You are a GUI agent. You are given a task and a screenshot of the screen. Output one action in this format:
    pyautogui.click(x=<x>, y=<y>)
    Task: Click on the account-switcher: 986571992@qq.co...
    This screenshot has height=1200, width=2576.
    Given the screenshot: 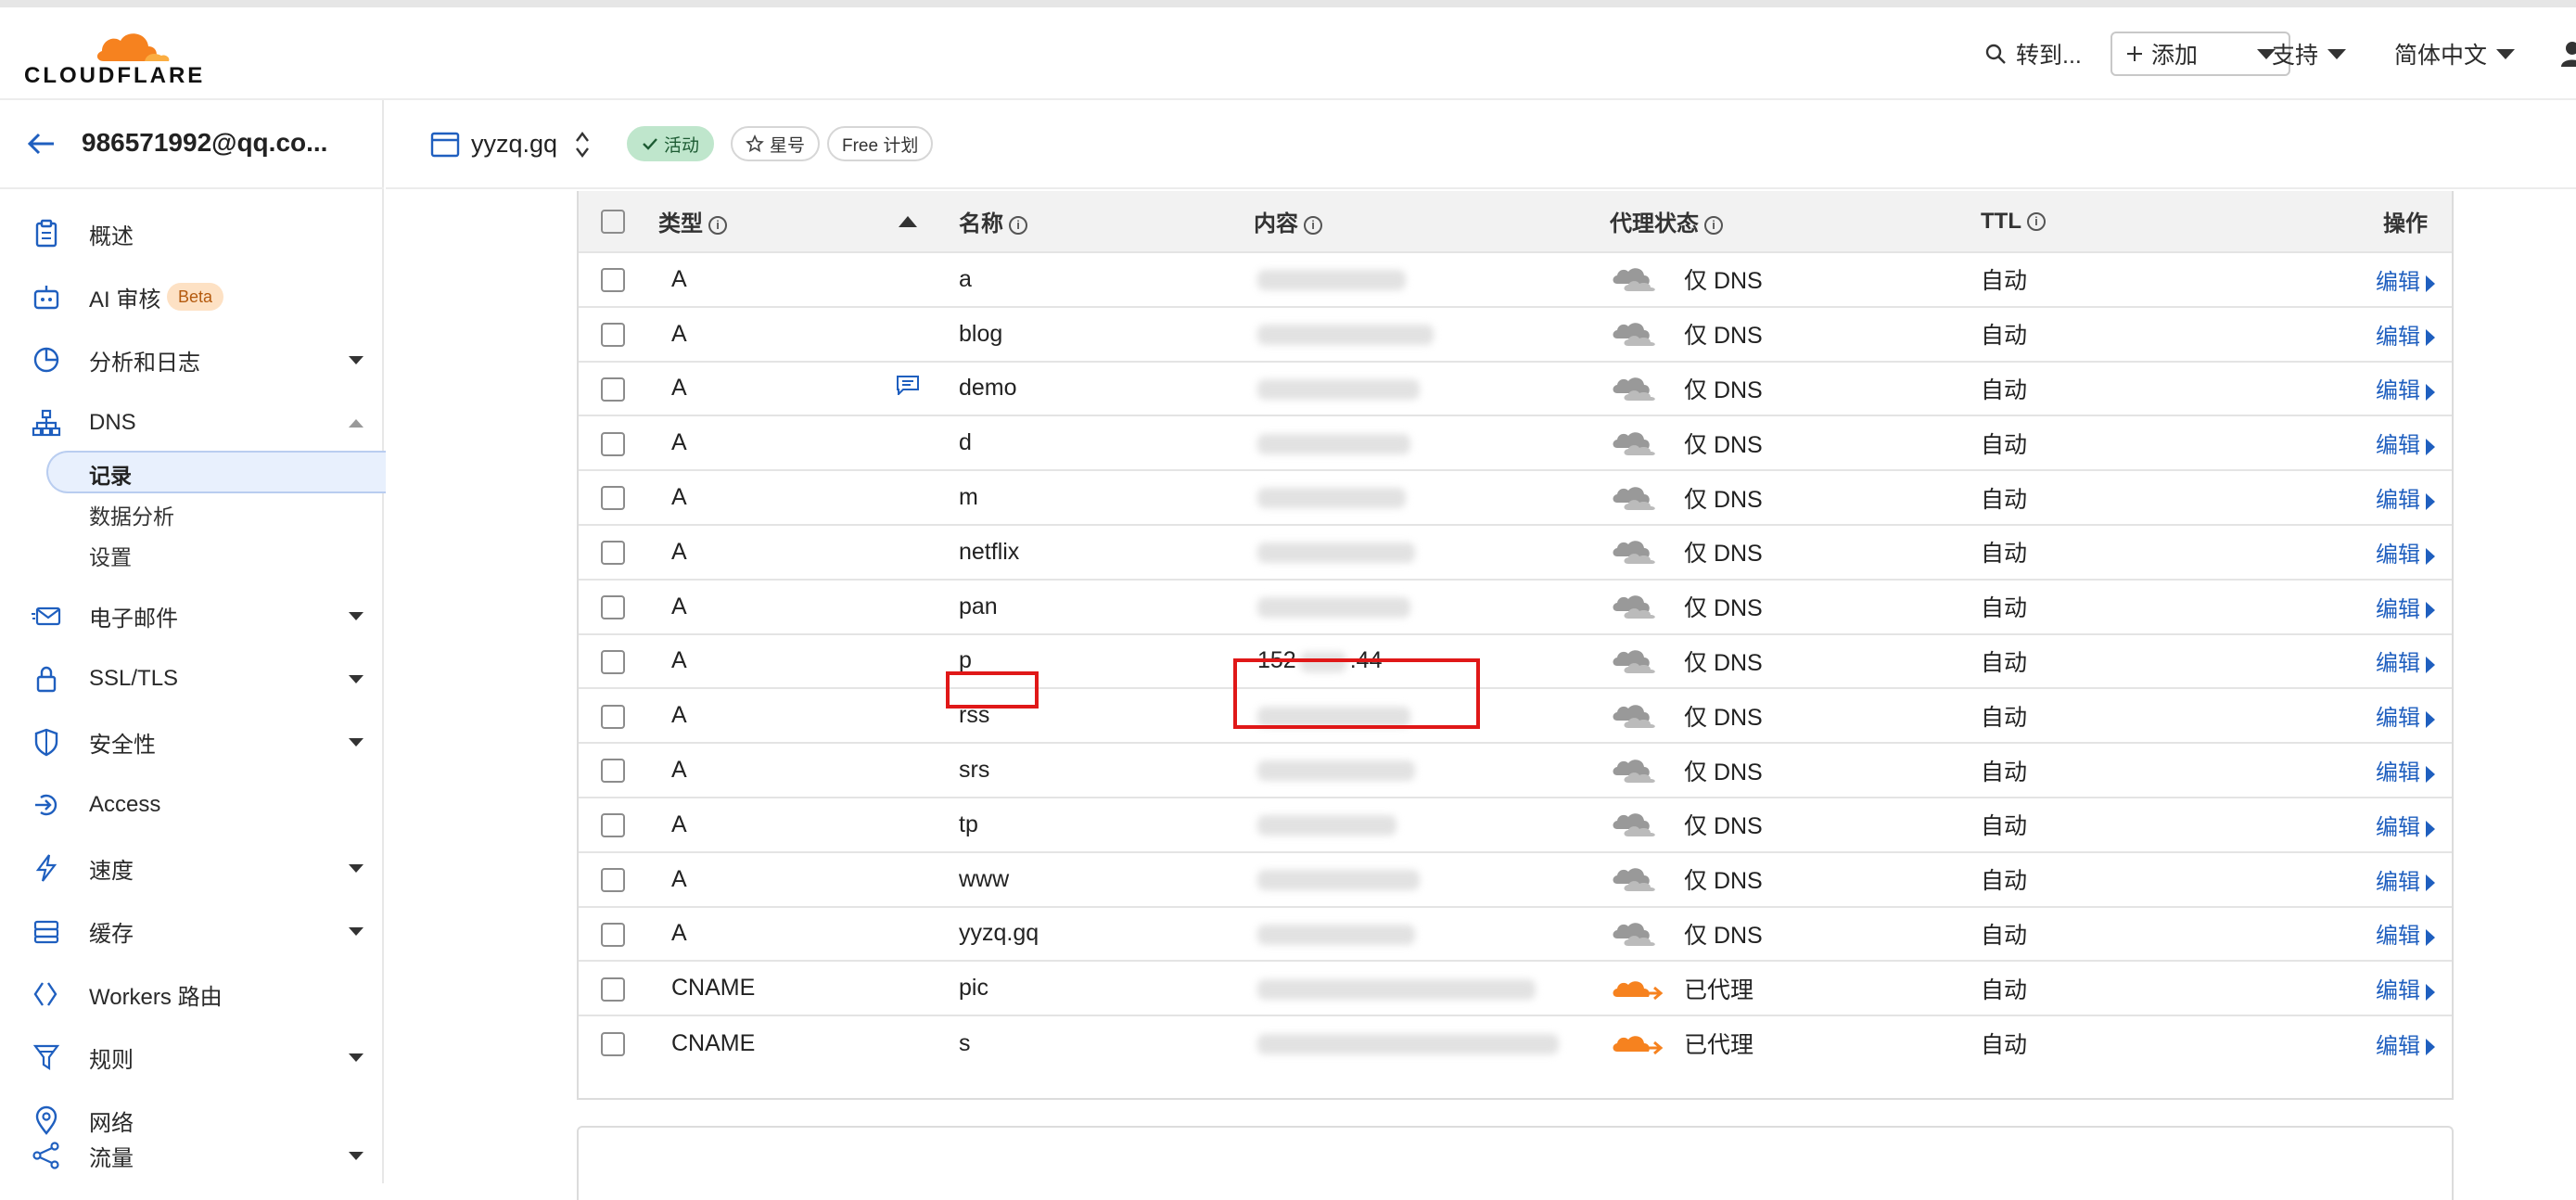 What is the action you would take?
    pyautogui.click(x=192, y=144)
    